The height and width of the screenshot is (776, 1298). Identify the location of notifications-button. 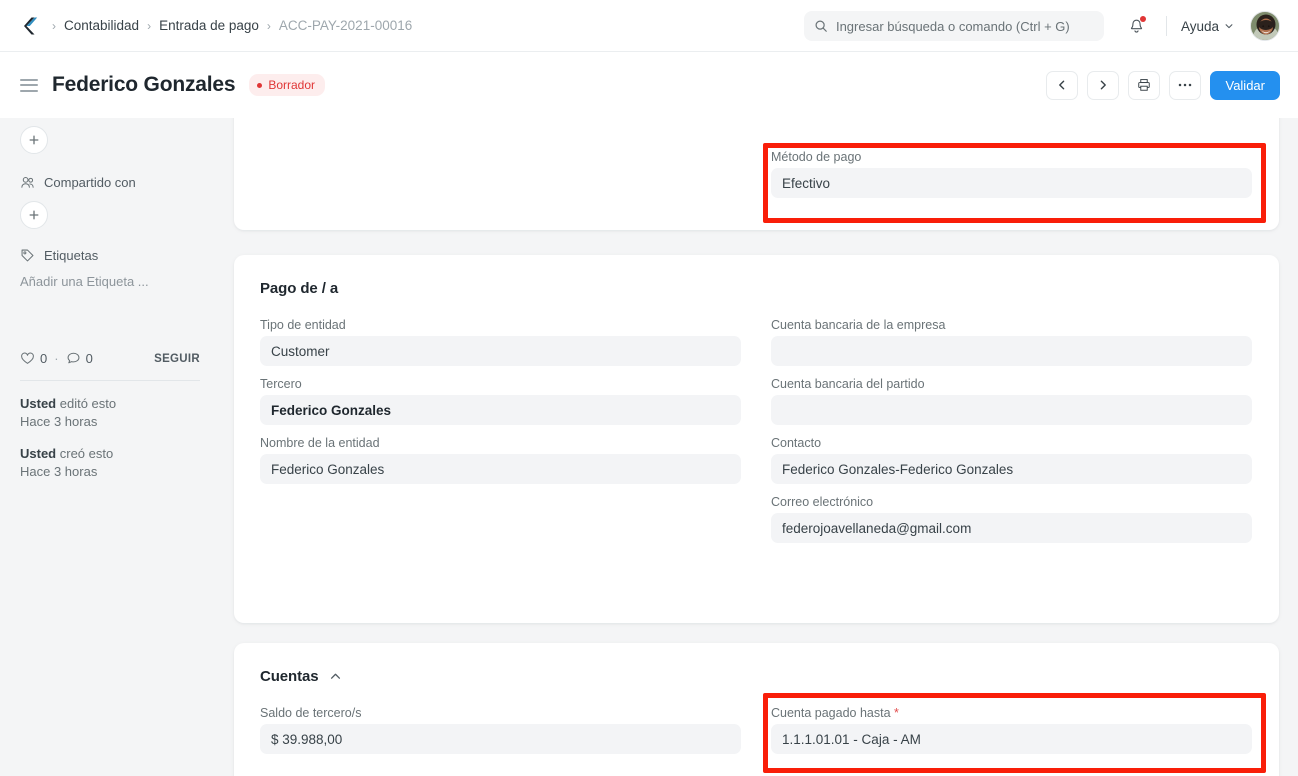
(1137, 26).